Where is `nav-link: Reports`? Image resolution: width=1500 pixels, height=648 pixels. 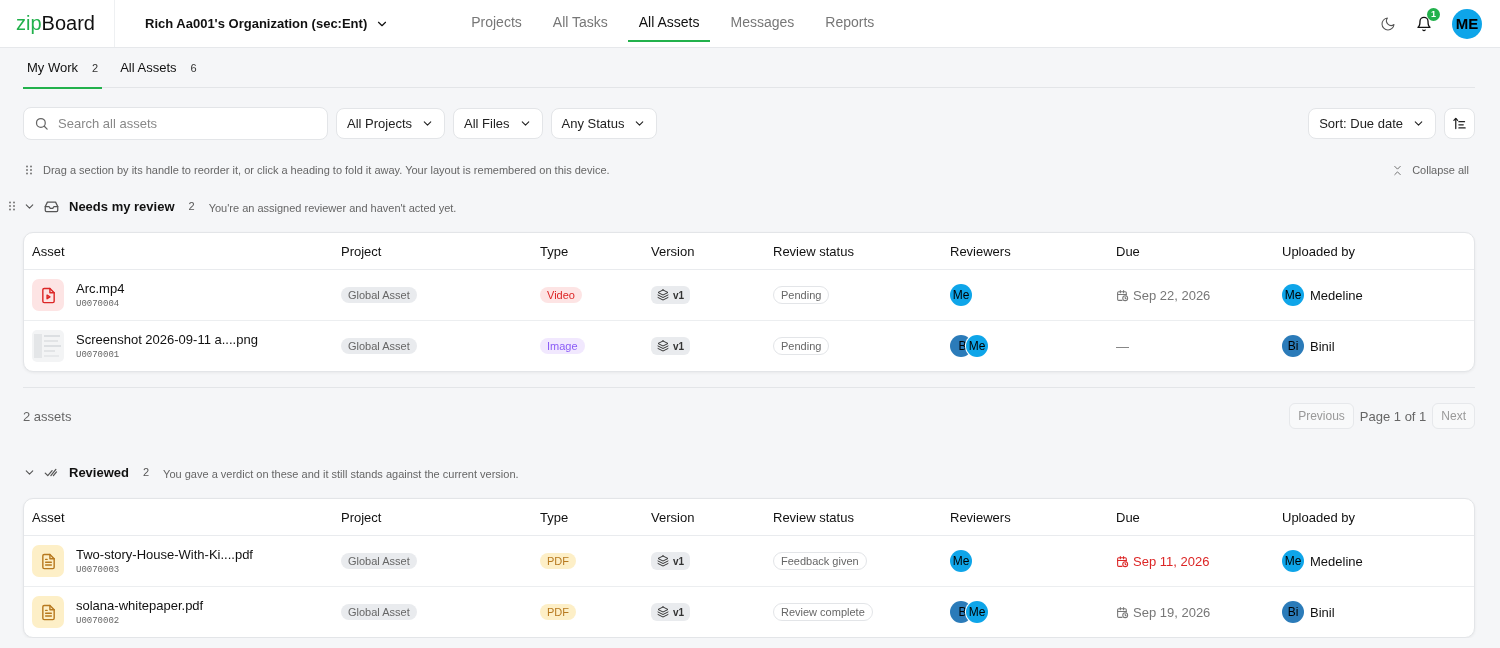 nav-link: Reports is located at coordinates (850, 23).